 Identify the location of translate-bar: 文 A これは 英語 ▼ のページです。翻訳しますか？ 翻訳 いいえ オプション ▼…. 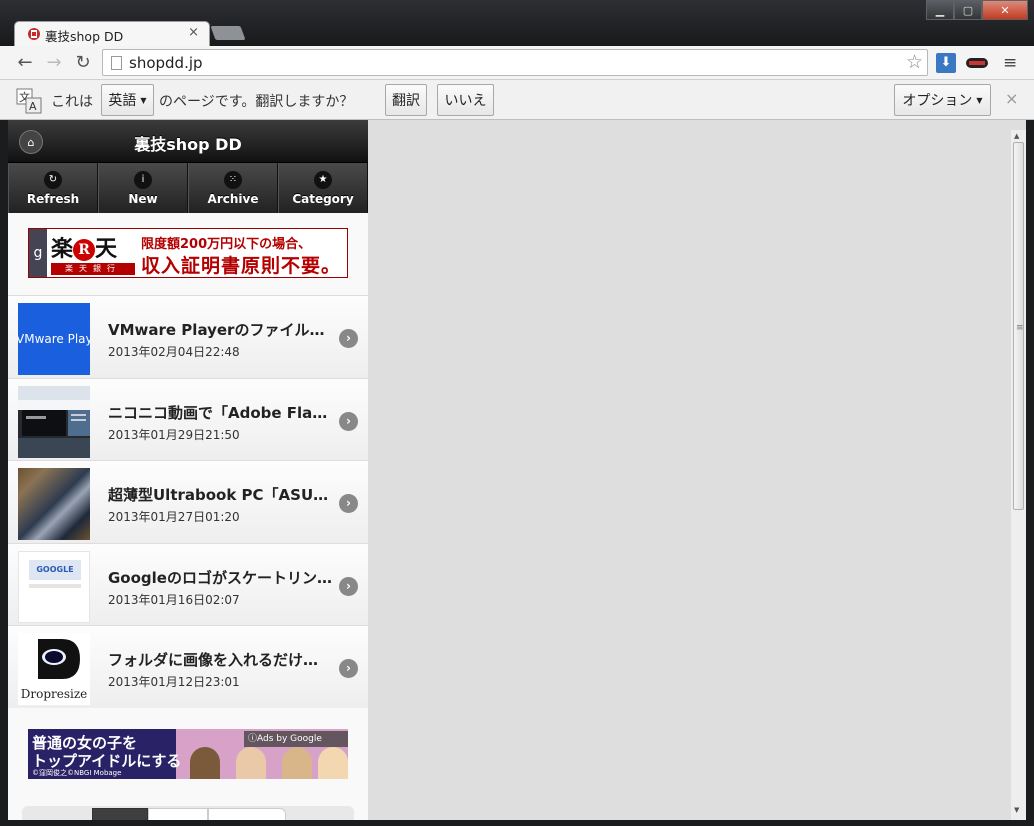
(517, 100).